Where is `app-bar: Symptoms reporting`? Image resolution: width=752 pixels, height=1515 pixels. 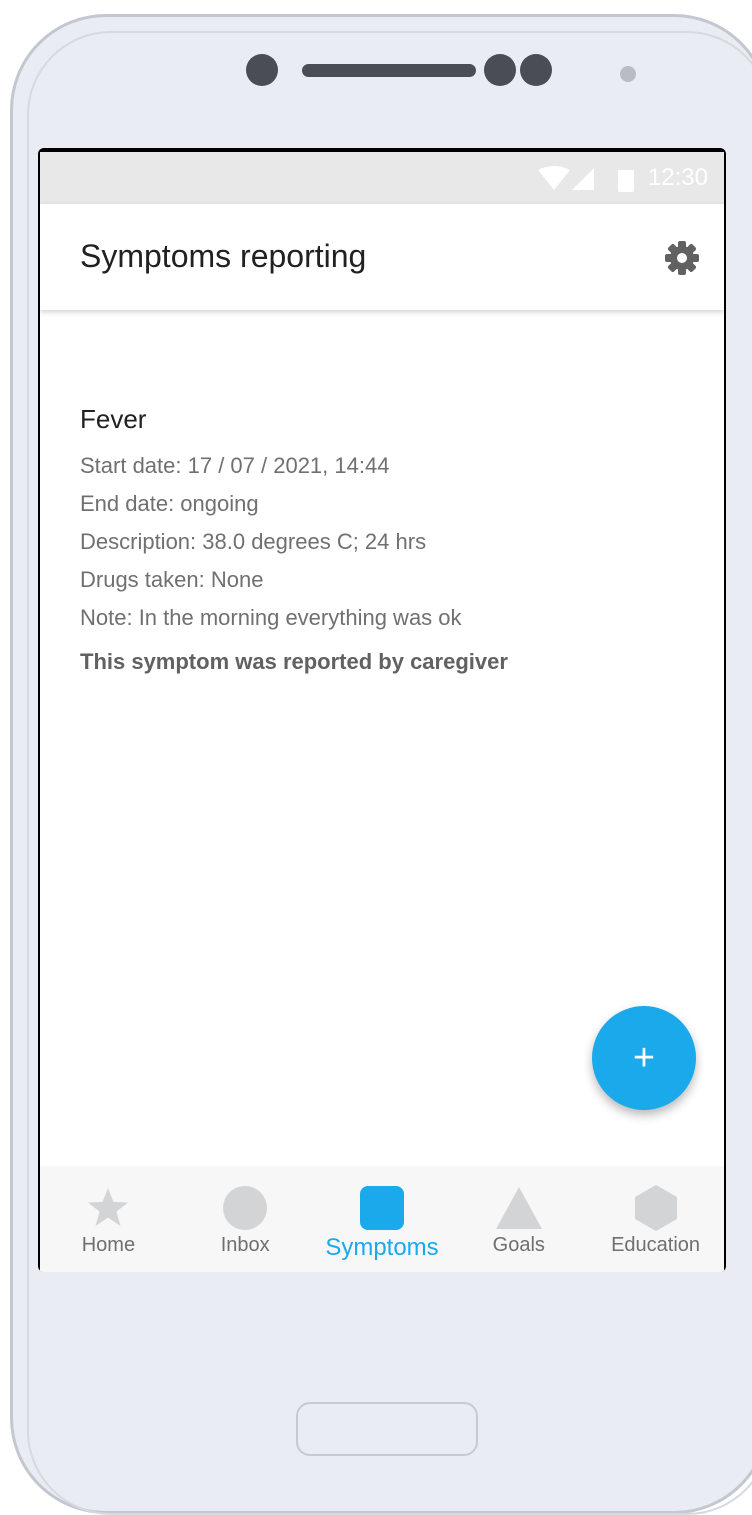 app-bar: Symptoms reporting is located at coordinates (382, 257).